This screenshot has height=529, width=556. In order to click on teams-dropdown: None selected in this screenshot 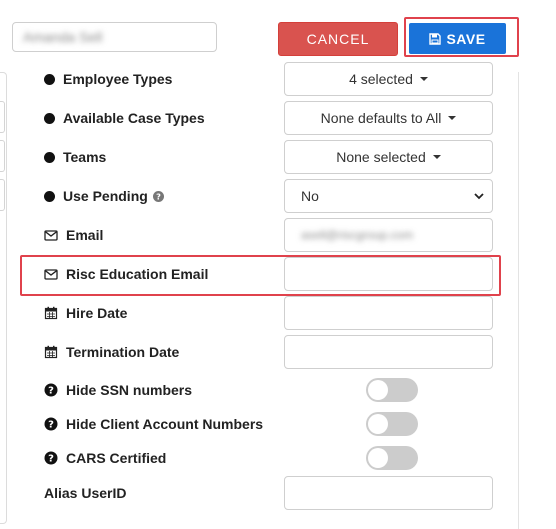, I will do `click(388, 157)`.